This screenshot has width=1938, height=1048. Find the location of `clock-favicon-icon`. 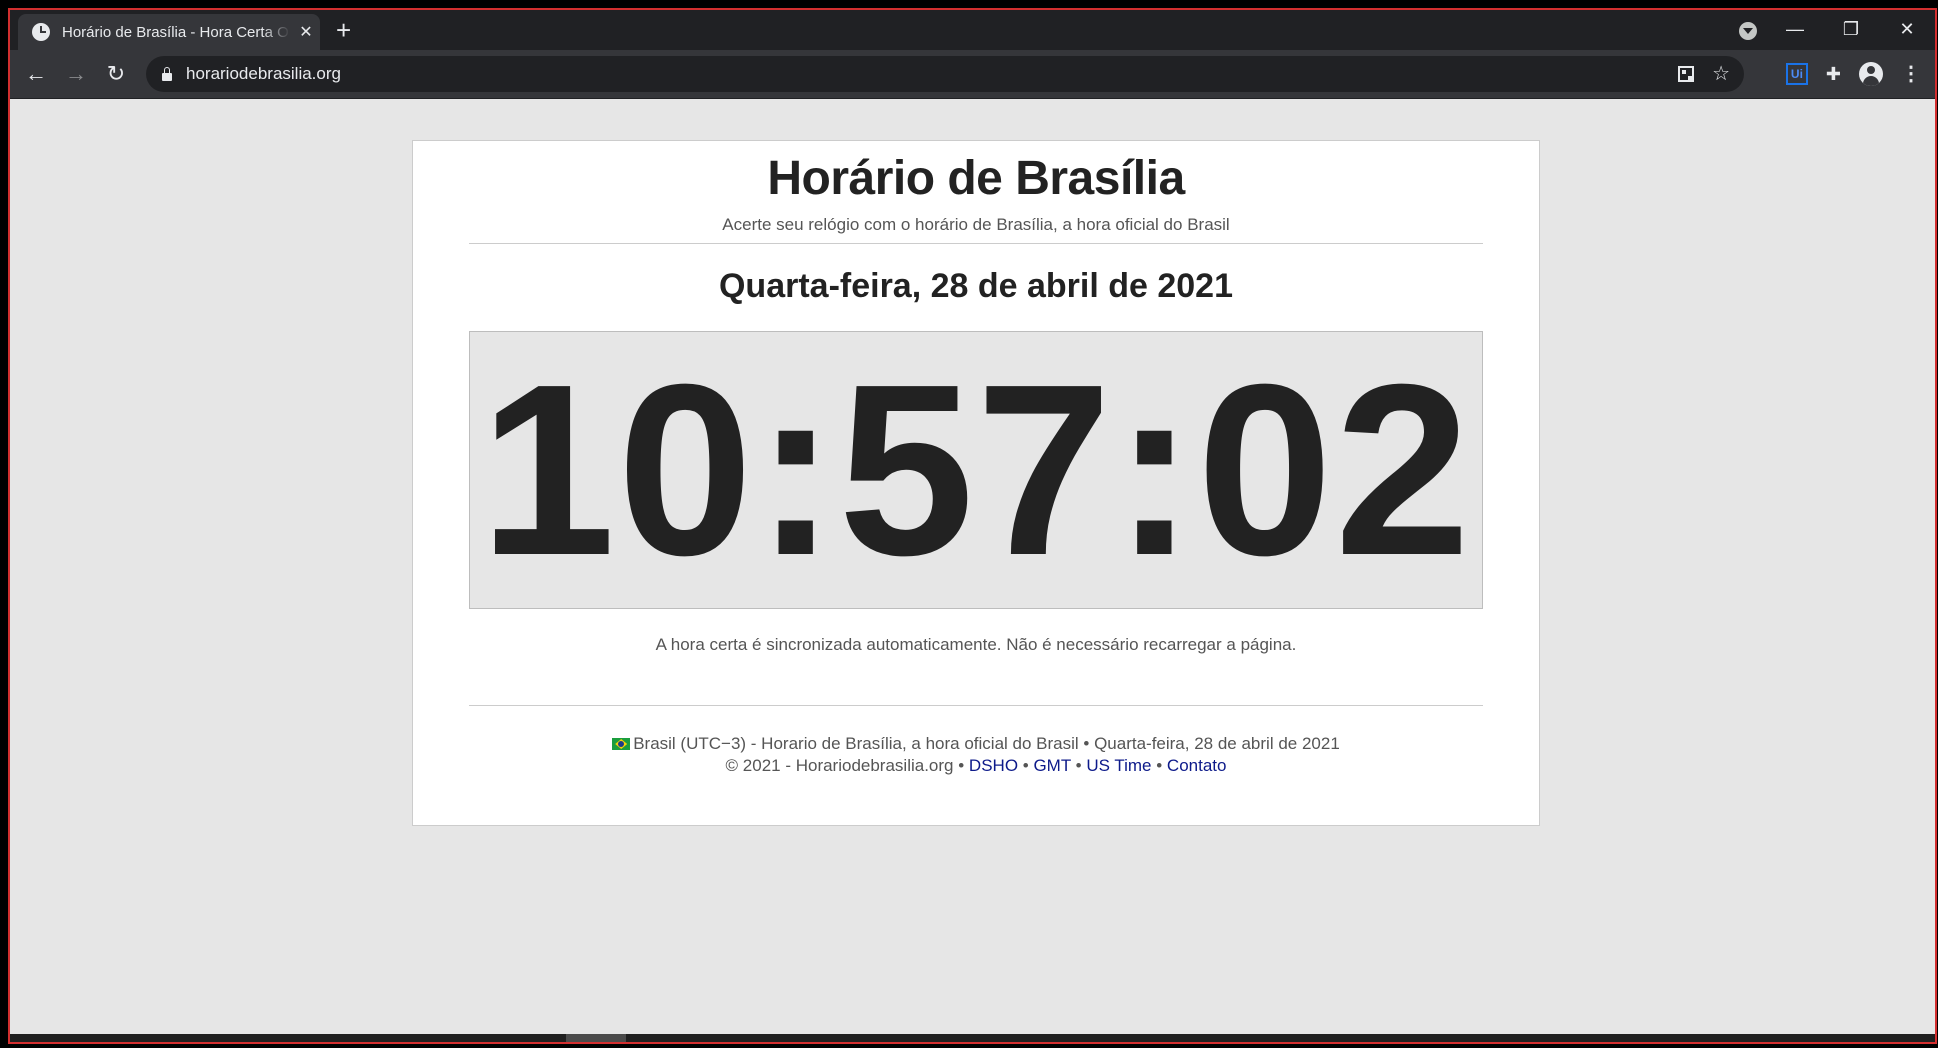

clock-favicon-icon is located at coordinates (41, 32).